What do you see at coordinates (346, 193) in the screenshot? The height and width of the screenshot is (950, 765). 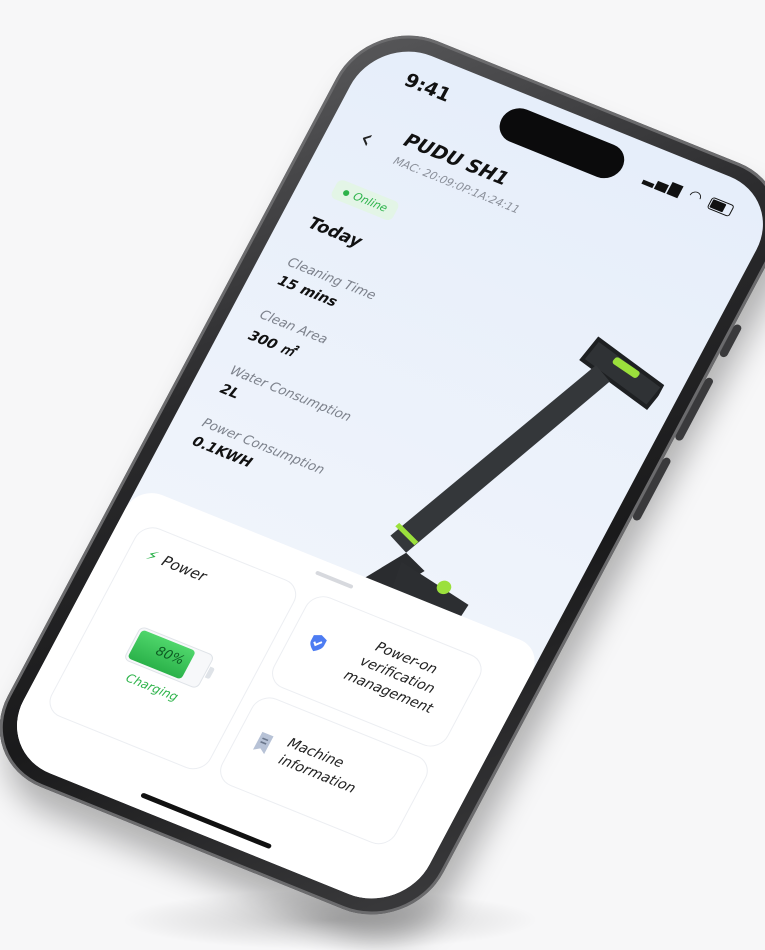 I see `online-dot-icon` at bounding box center [346, 193].